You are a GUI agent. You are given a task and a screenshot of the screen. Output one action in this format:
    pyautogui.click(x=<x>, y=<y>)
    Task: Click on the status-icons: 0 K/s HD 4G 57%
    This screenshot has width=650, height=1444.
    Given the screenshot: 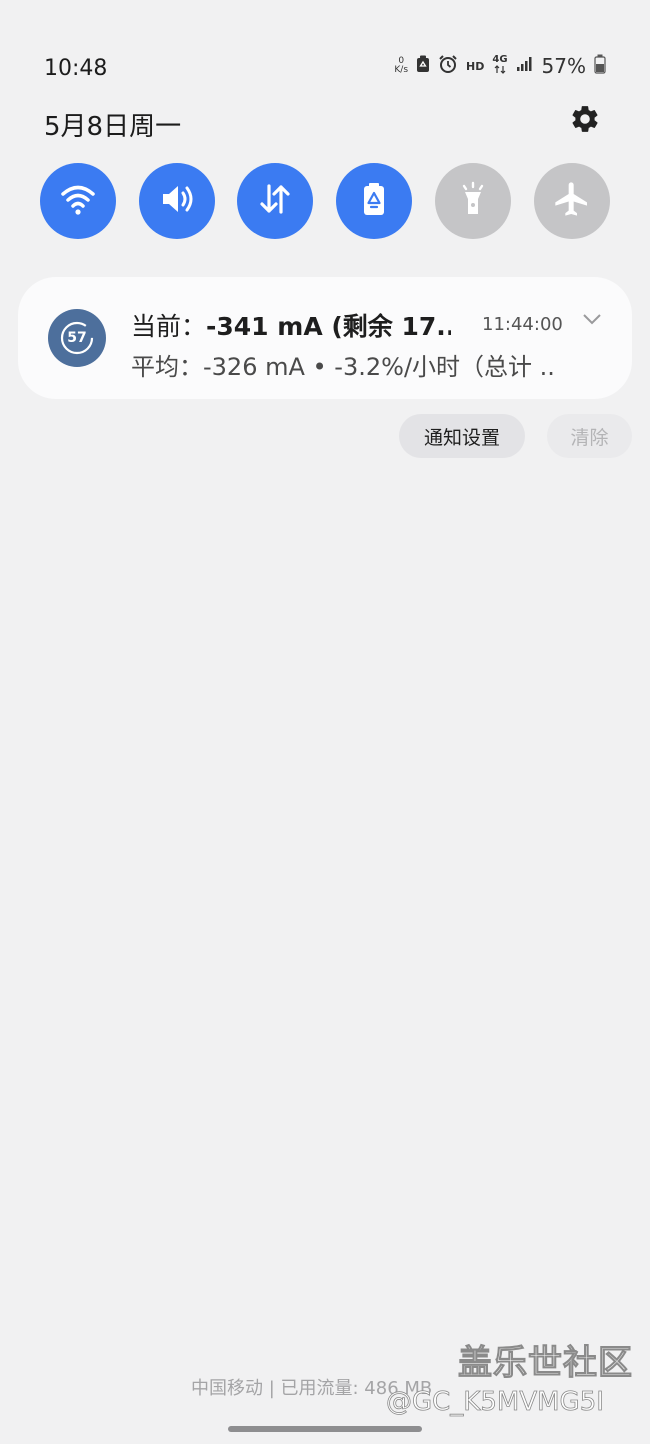 What is the action you would take?
    pyautogui.click(x=500, y=66)
    